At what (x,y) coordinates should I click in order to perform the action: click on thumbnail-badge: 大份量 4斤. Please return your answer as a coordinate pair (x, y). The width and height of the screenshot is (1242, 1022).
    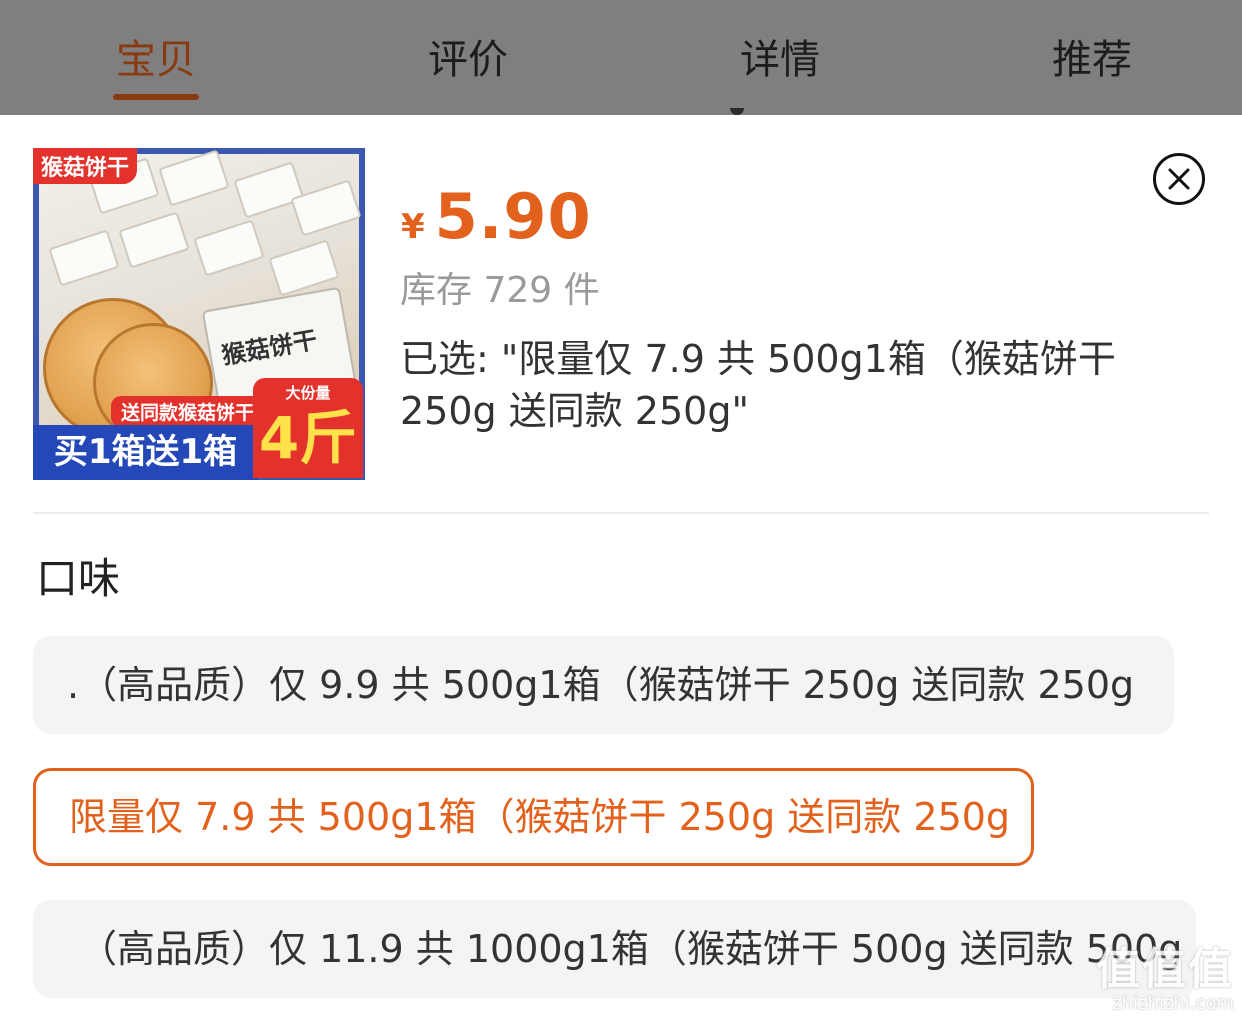
    Looking at the image, I should click on (308, 428).